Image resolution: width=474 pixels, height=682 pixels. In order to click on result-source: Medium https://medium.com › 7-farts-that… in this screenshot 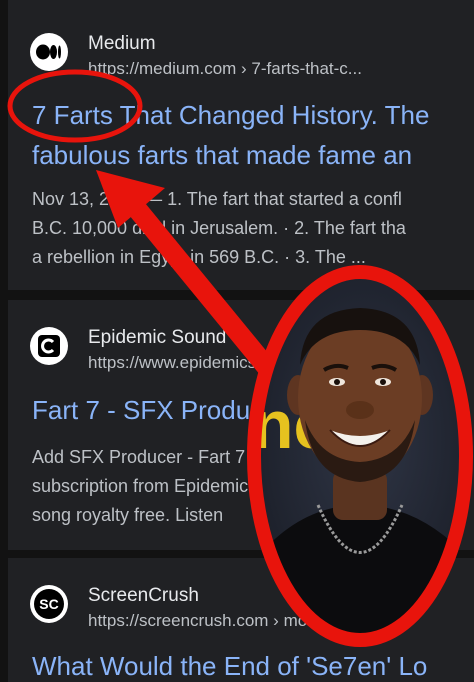, I will do `click(196, 56)`.